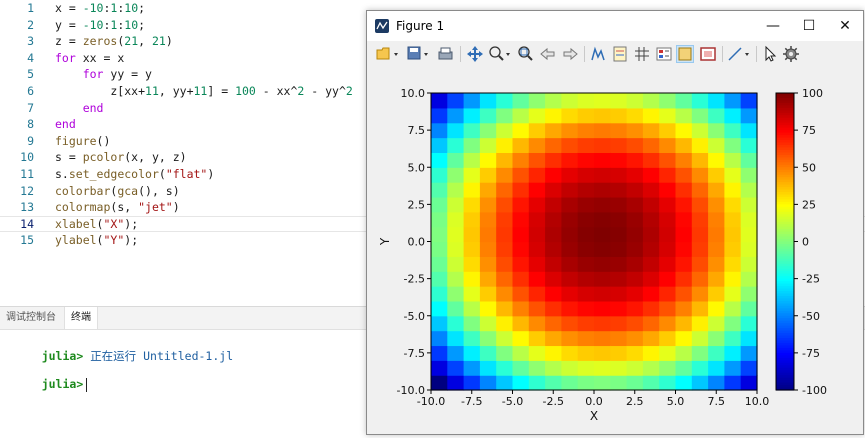 This screenshot has width=865, height=438. I want to click on axes-box-icon, so click(685, 54).